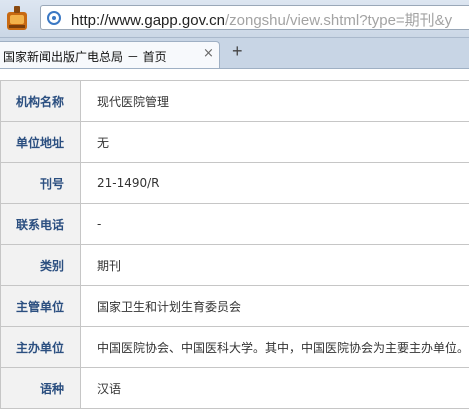  I want to click on field-label: 语种, so click(41, 388).